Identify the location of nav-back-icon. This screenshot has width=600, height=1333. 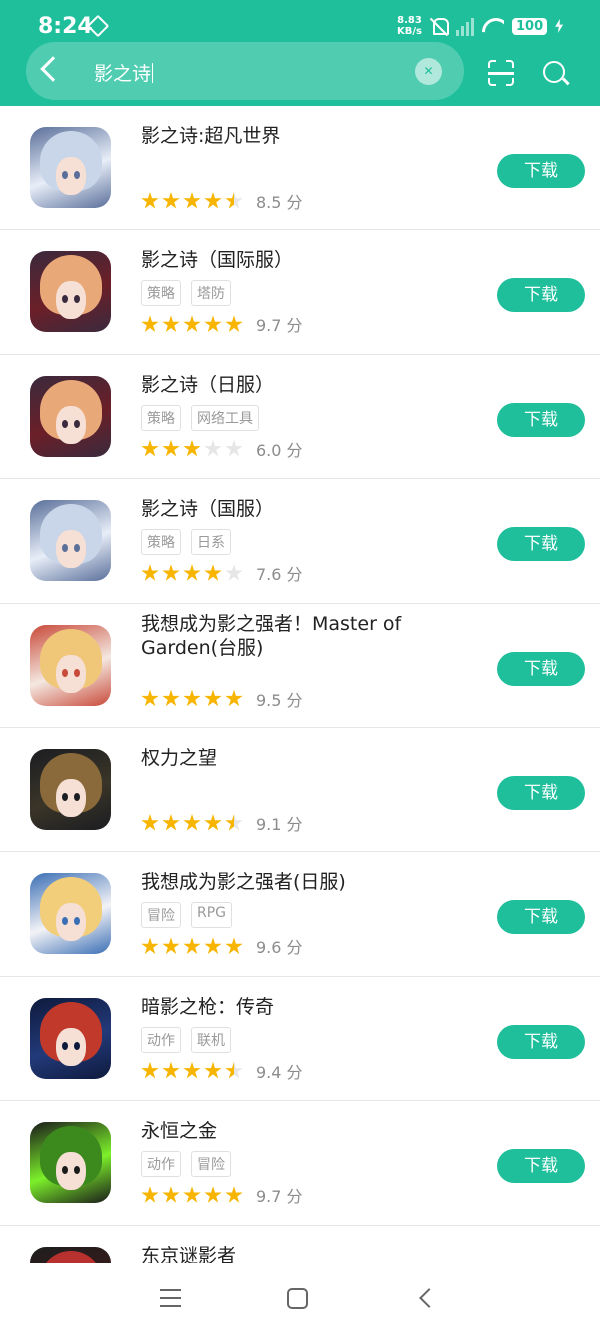
(429, 1298).